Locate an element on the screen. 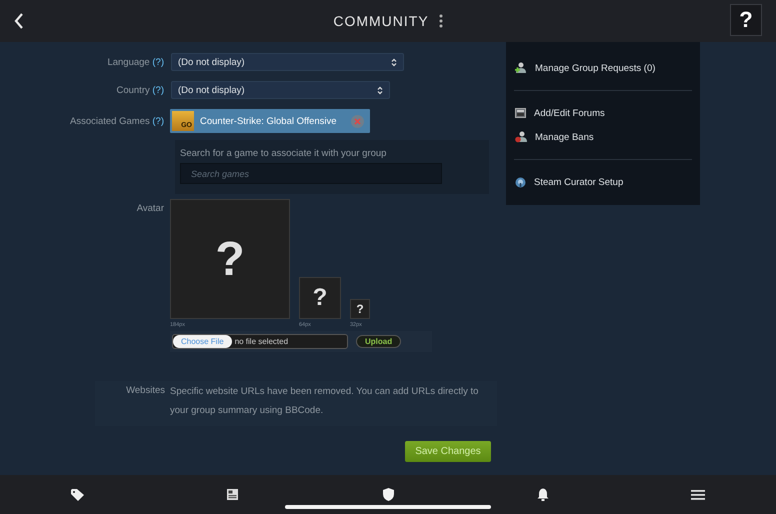  field-label: Language (?) is located at coordinates (135, 62).